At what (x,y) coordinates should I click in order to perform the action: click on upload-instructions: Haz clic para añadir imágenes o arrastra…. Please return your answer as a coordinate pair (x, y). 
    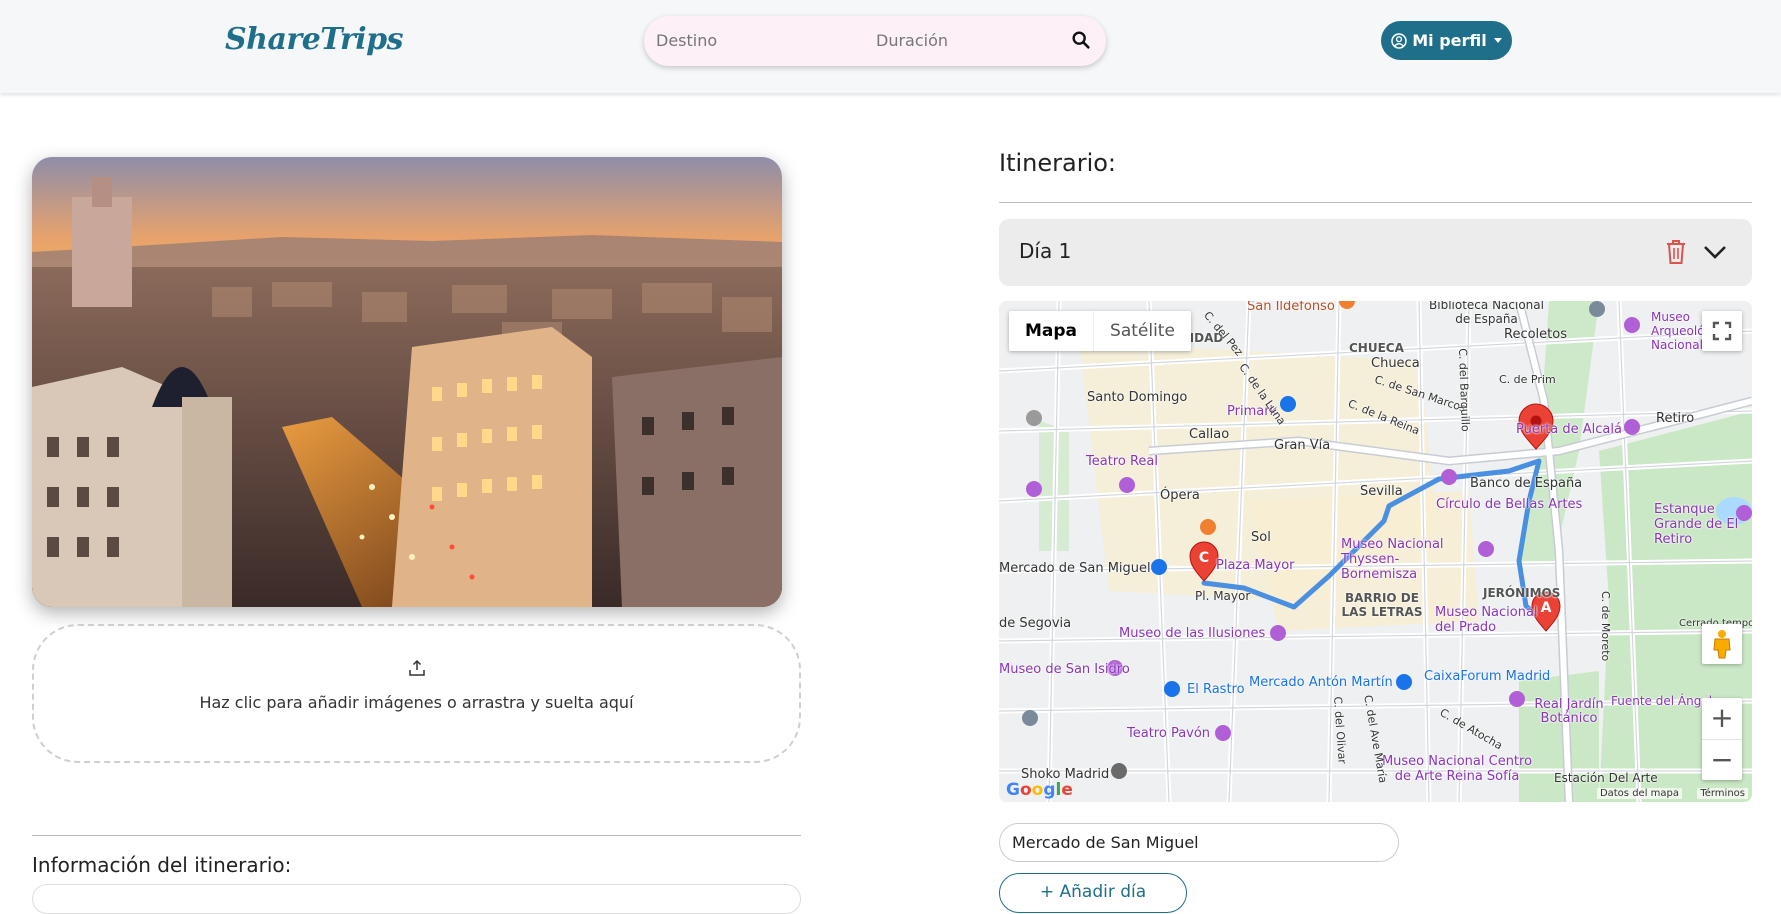
    Looking at the image, I should click on (416, 702).